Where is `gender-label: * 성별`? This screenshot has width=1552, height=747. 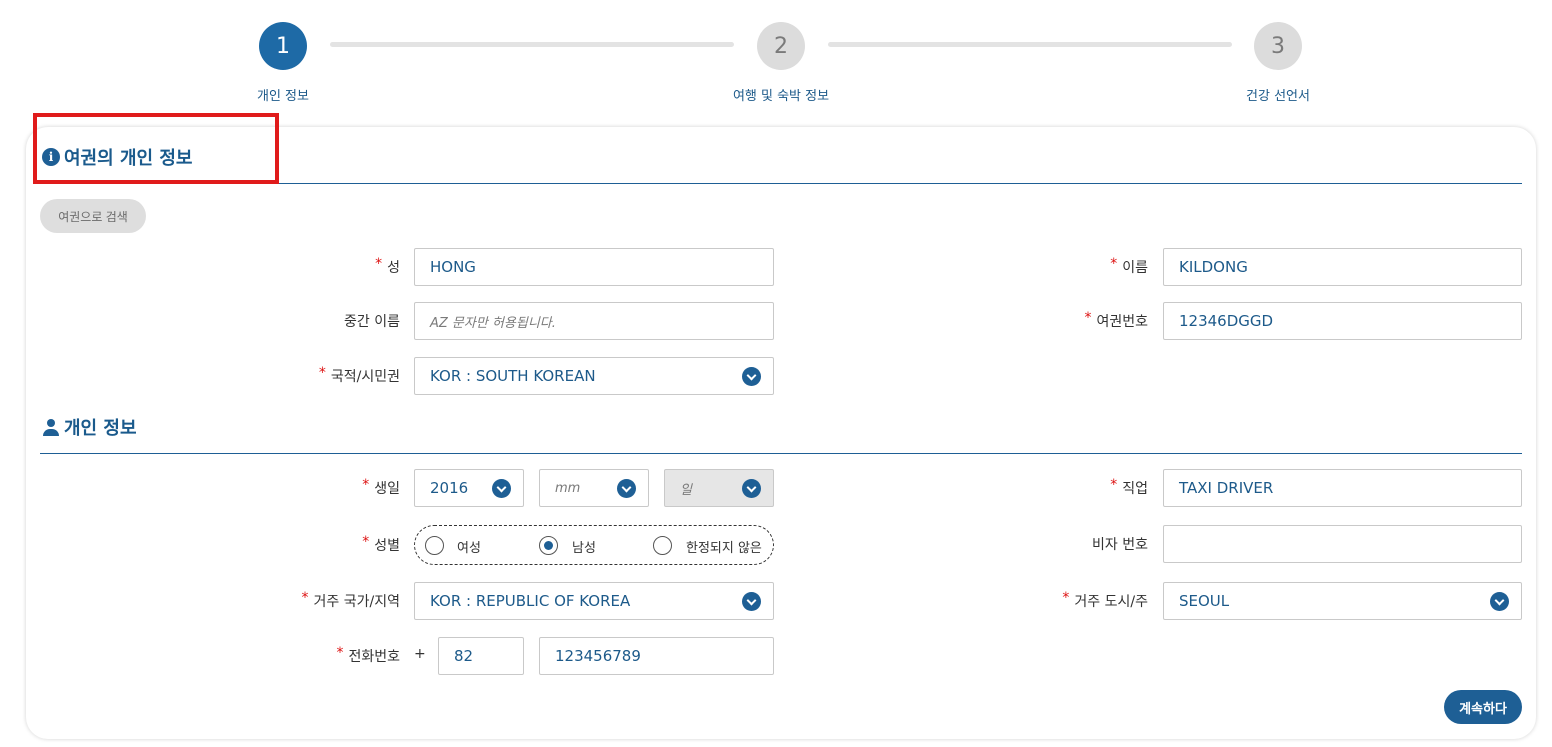
gender-label: * 성별 is located at coordinates (325, 545).